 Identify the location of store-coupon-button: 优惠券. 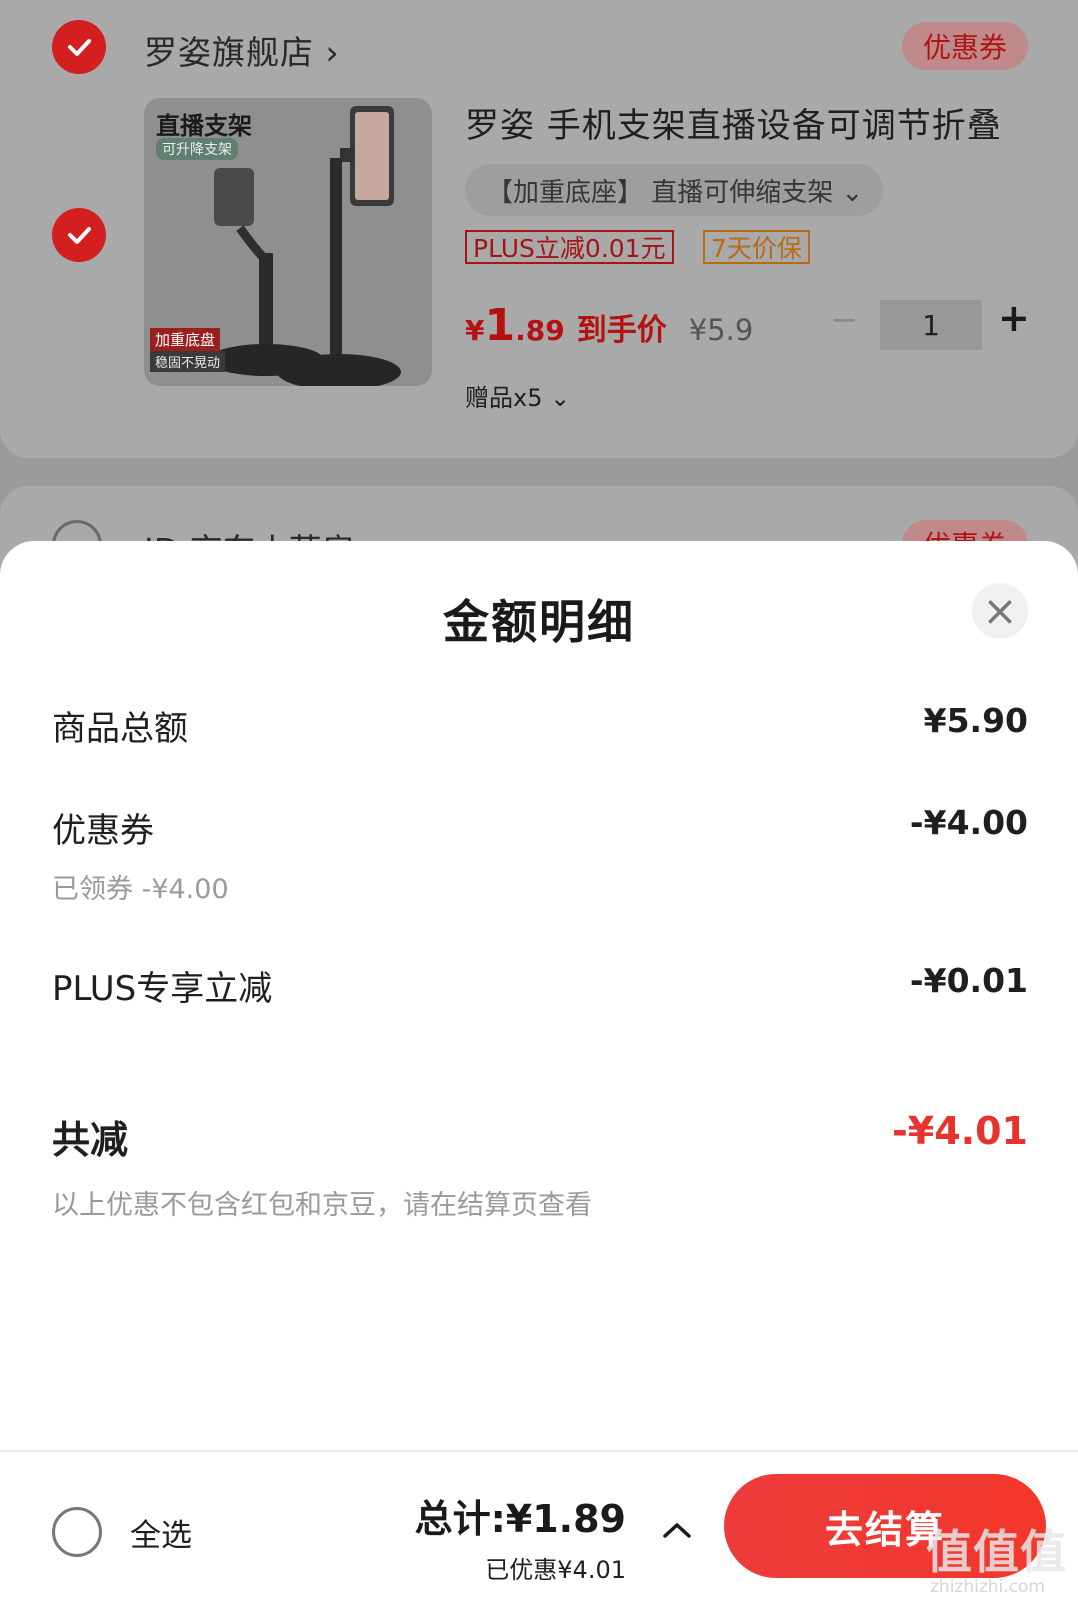
(965, 46).